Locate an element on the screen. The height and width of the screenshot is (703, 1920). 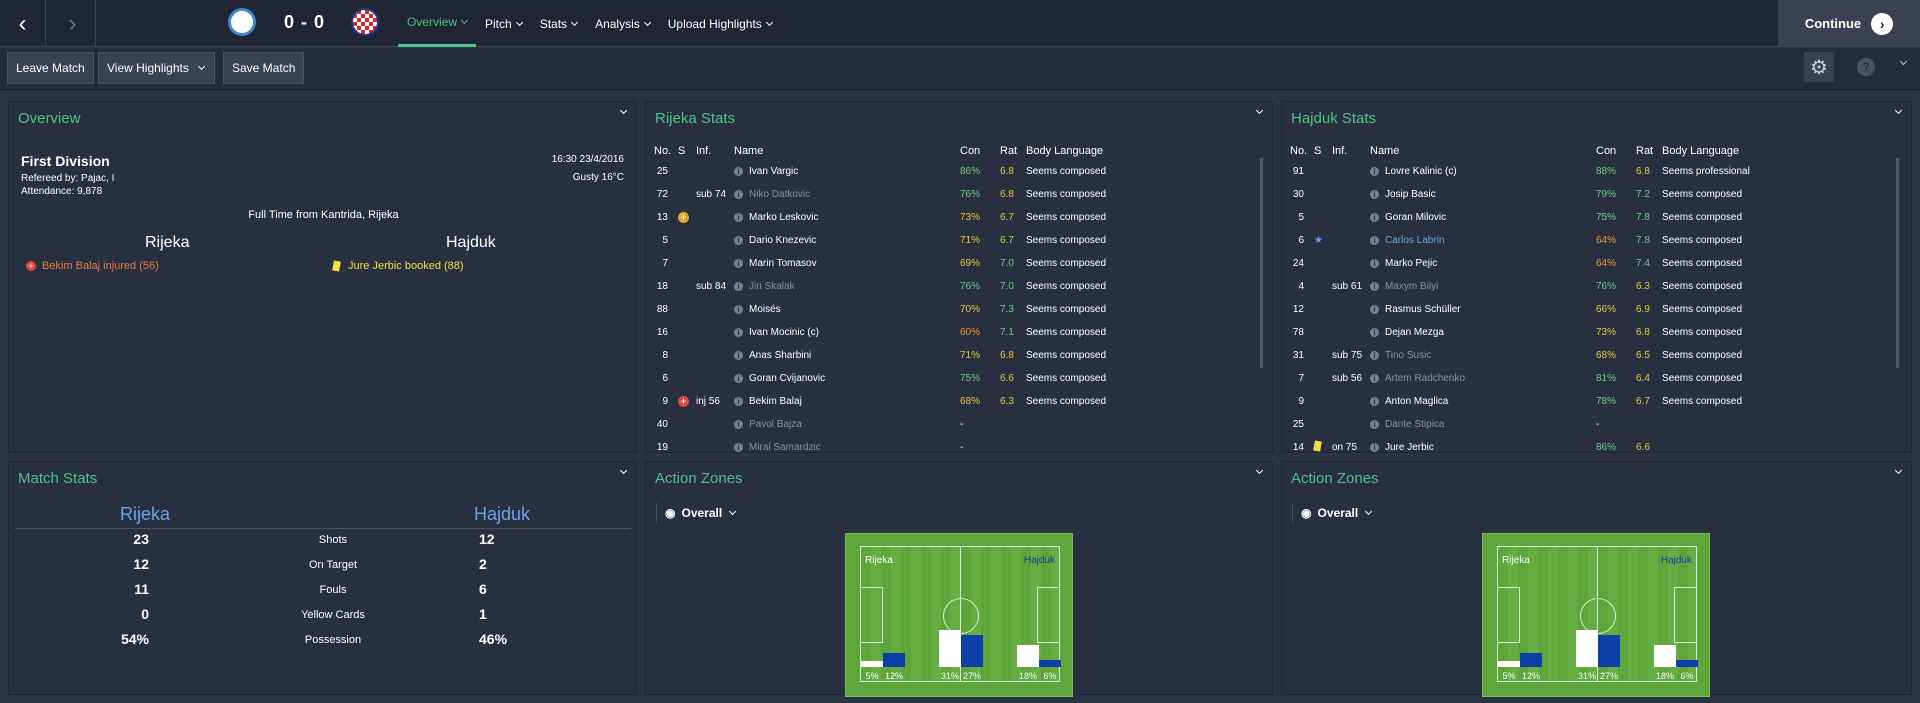
table-row: 9 i Anton Maglica 78% 6.7 Seems composed is located at coordinates (1551, 401).